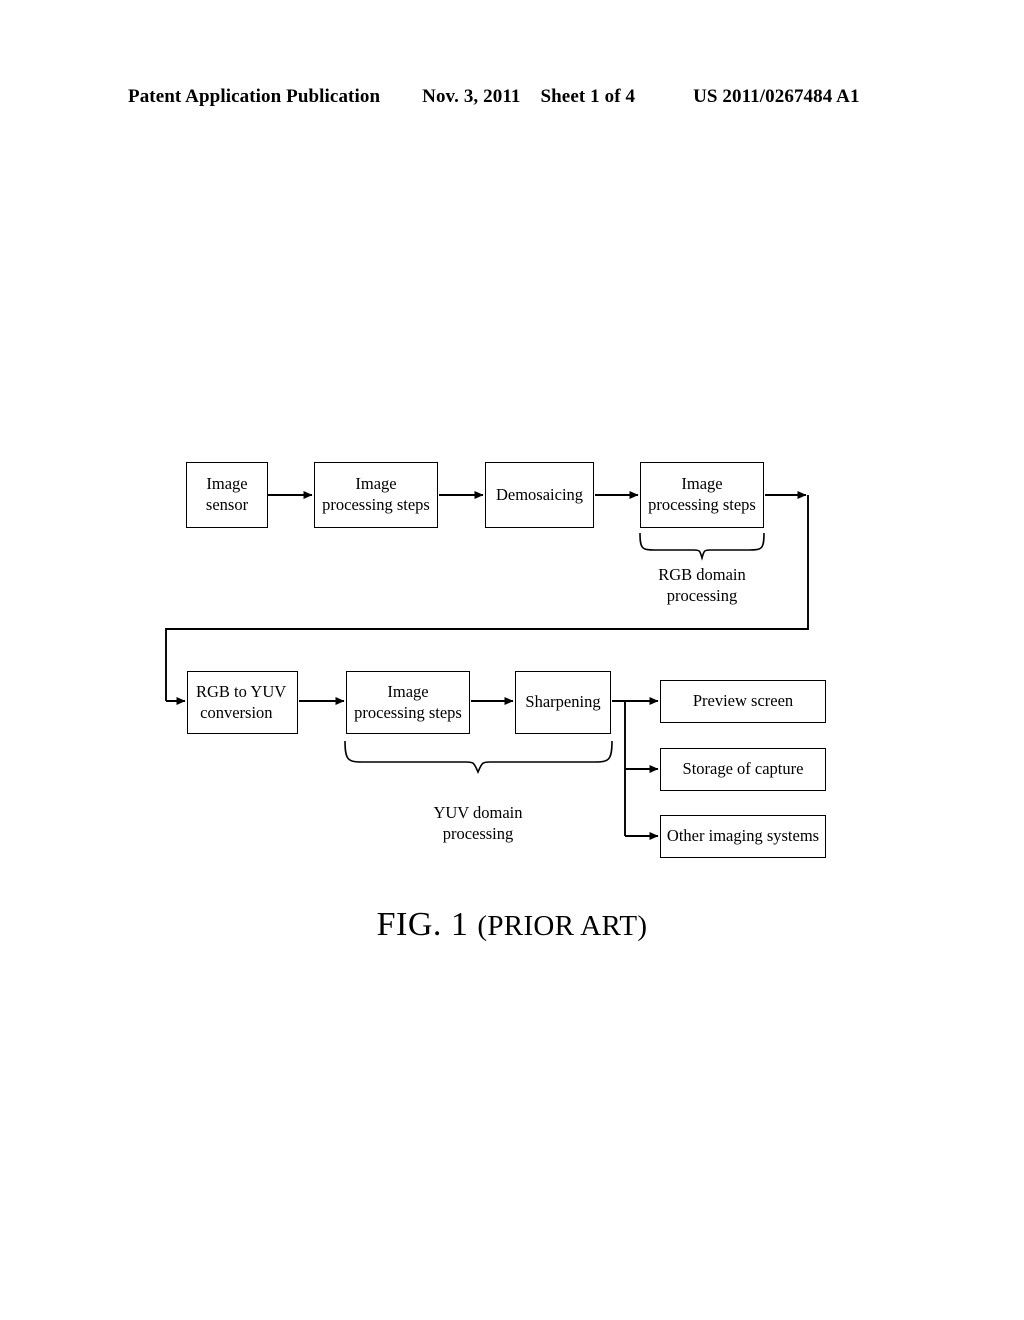 This screenshot has height=1320, width=1024. I want to click on figure-caption: FIG. 1 (PRIOR ART), so click(512, 925).